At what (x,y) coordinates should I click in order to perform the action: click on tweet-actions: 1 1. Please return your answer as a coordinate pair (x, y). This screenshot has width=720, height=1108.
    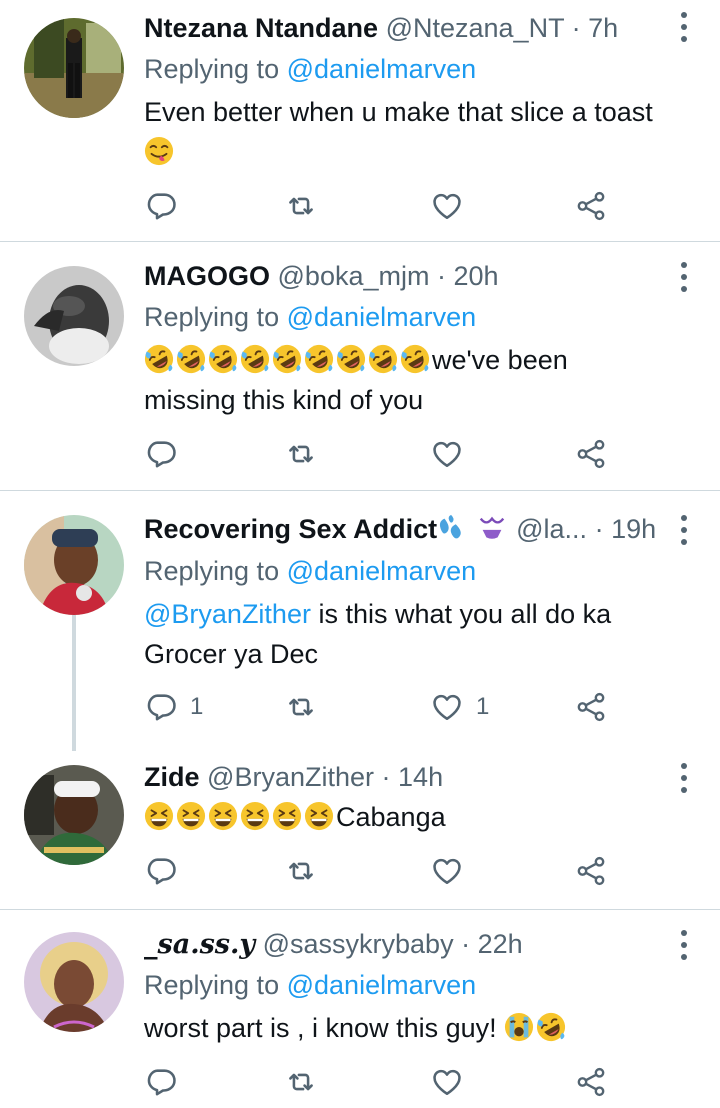
    Looking at the image, I should click on (394, 707).